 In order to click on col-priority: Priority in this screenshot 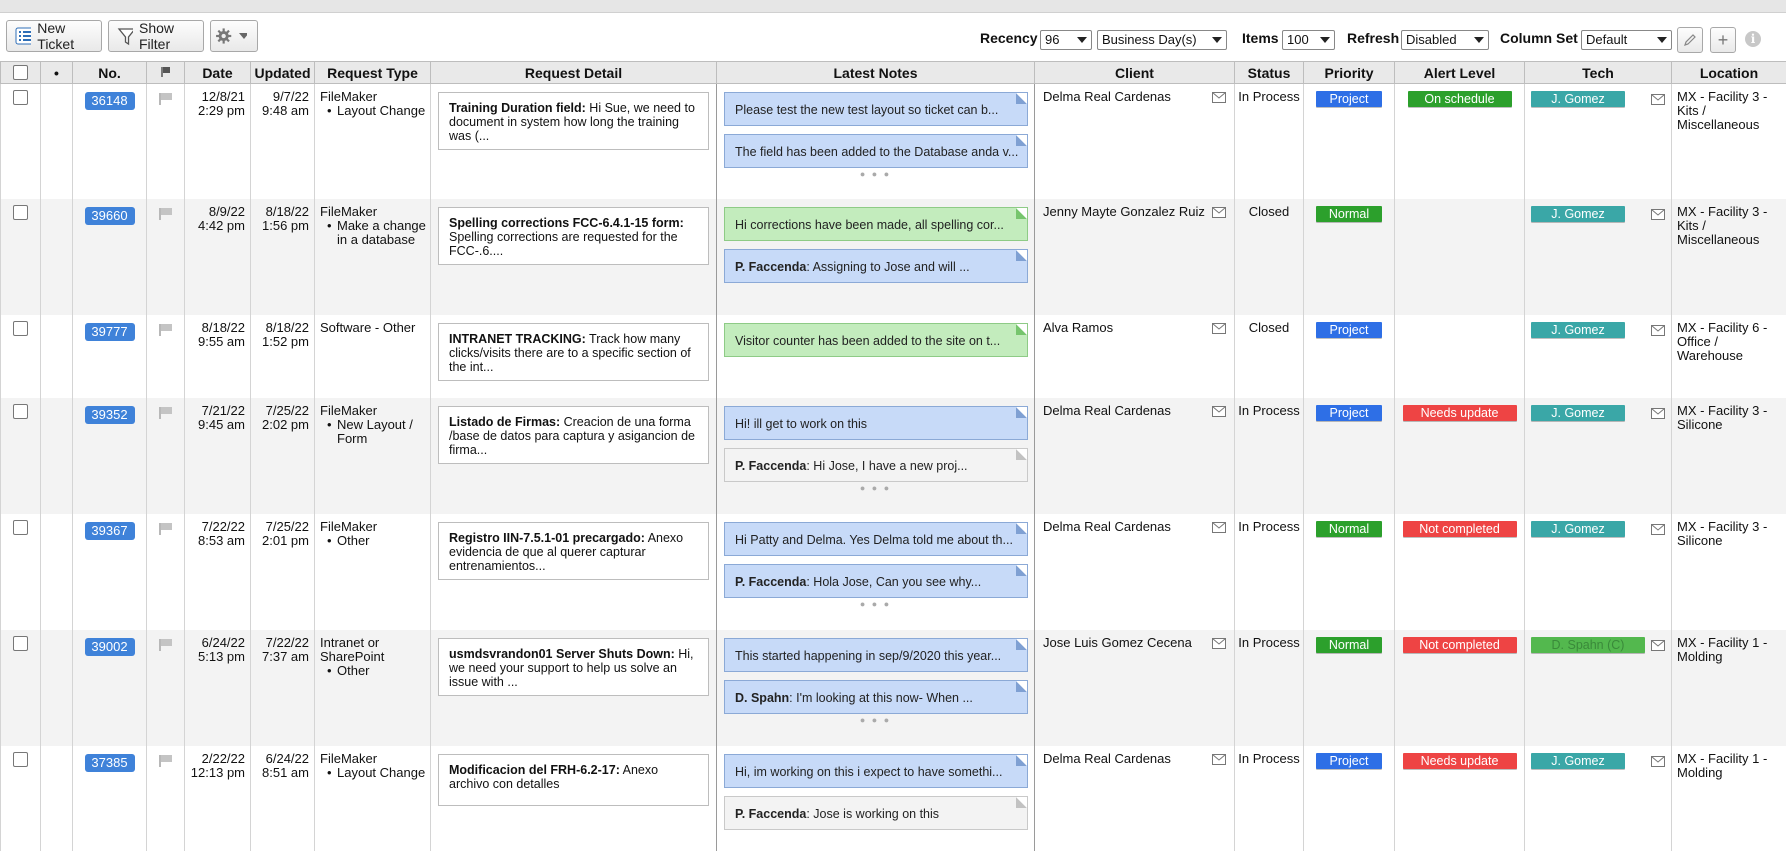, I will do `click(1349, 72)`.